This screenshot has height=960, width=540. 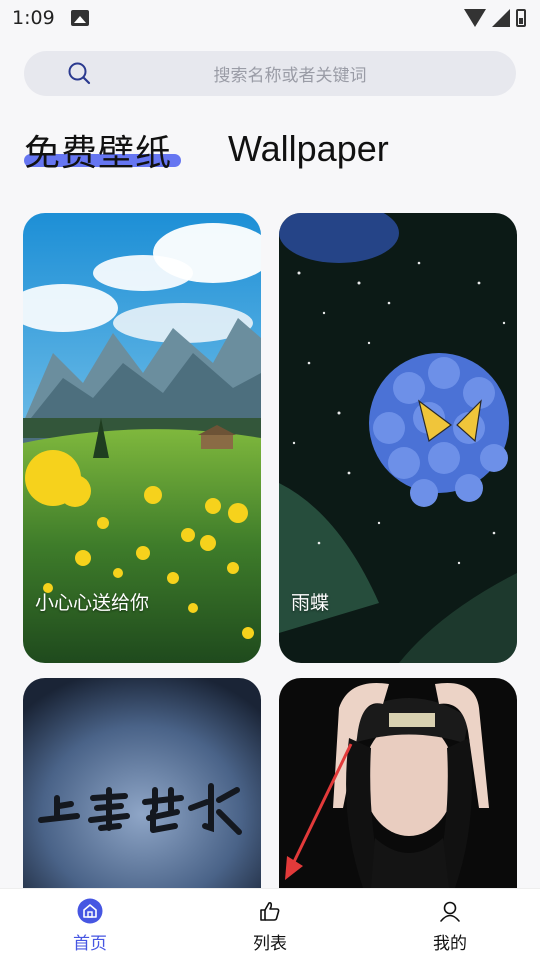 What do you see at coordinates (270, 18) in the screenshot?
I see `status-bar: 1:09` at bounding box center [270, 18].